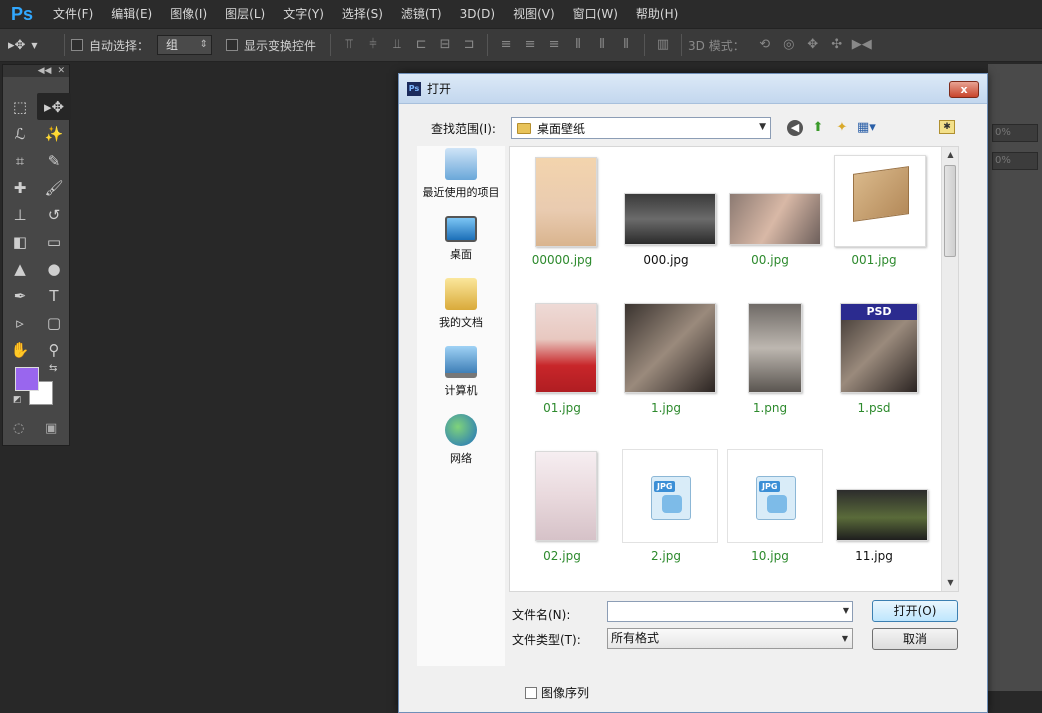 The height and width of the screenshot is (713, 1042). Describe the element at coordinates (54, 160) in the screenshot. I see `eyedropper-tool-icon: ✎` at that location.